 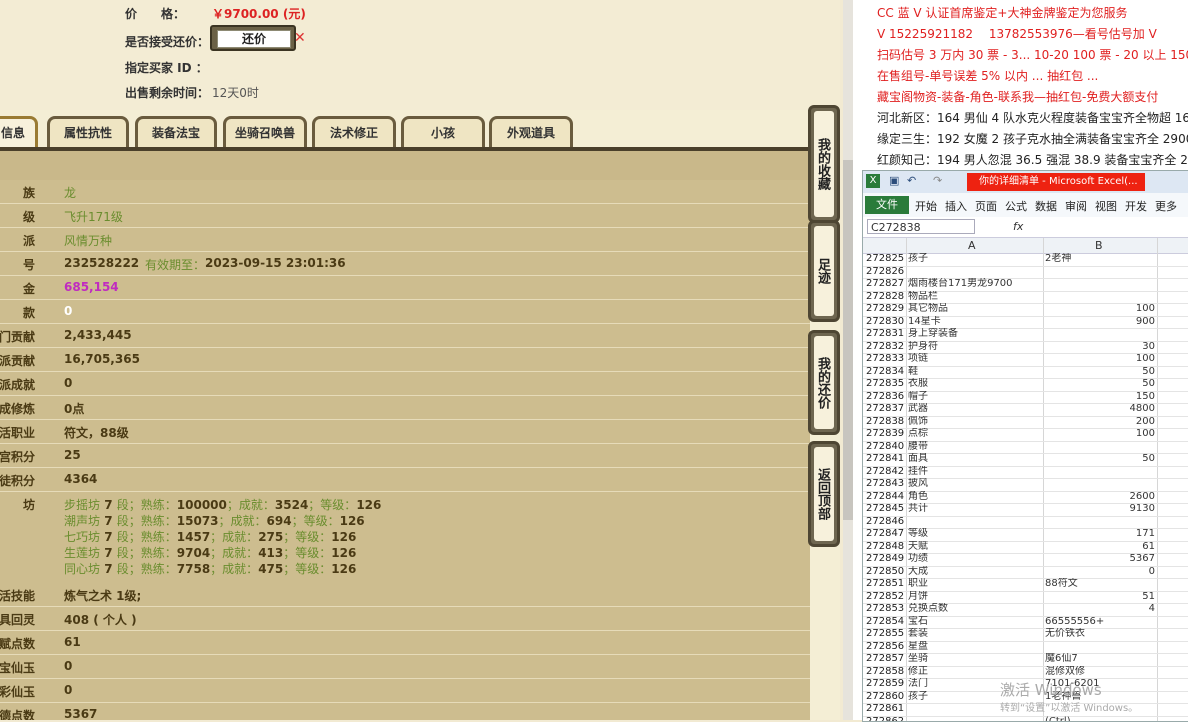 I want to click on cell-a: 共计, so click(x=974, y=509).